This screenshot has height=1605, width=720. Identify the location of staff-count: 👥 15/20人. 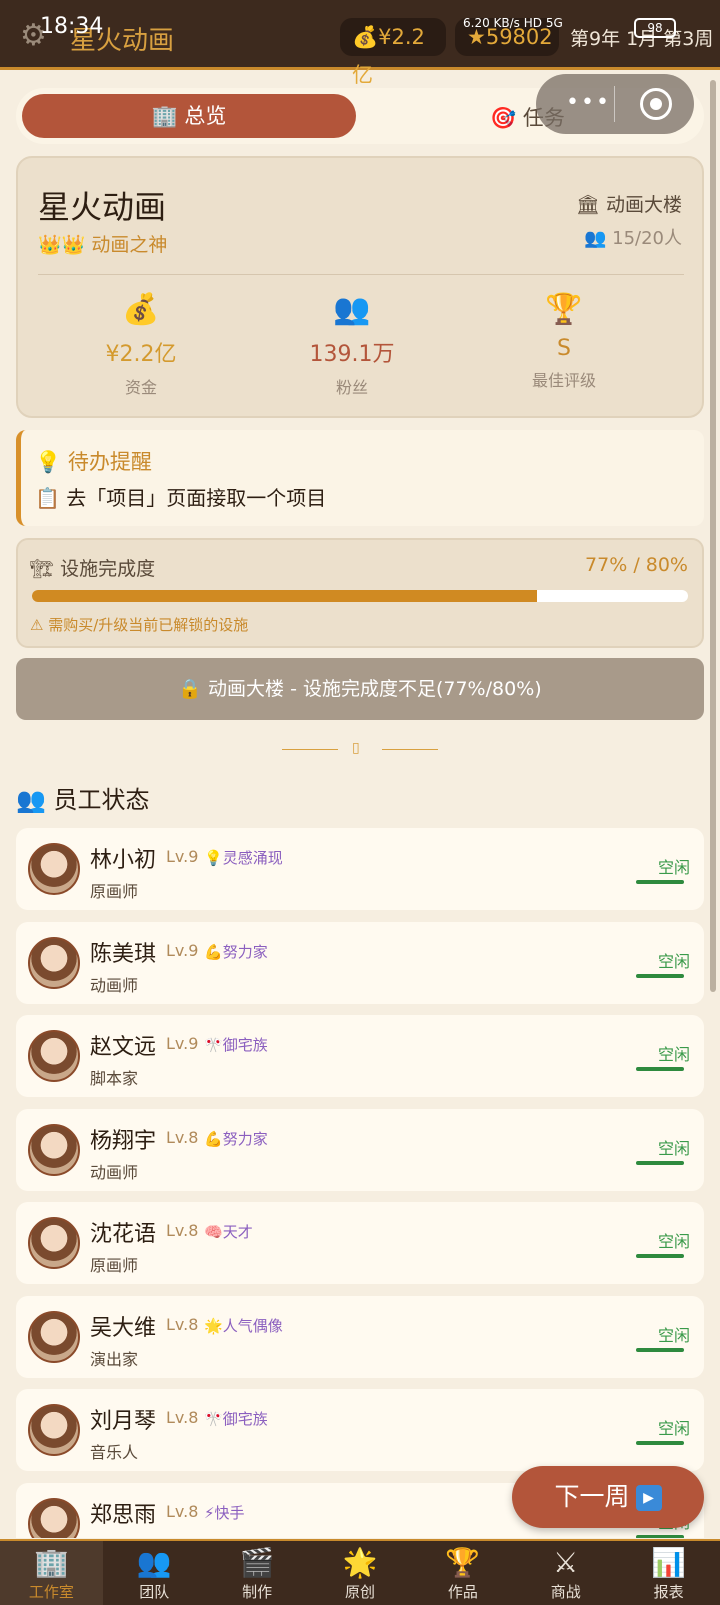
(633, 237).